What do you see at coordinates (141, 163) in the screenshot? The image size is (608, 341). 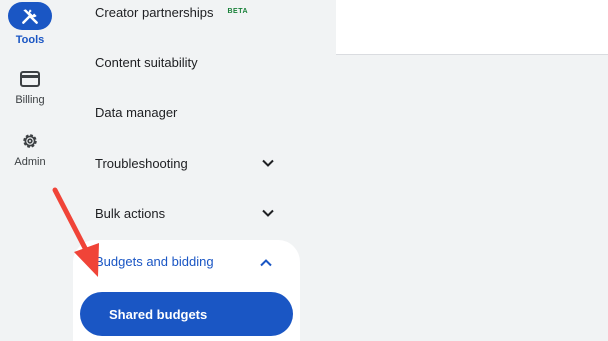 I see `menu-label-troubleshooting: Troubleshooting` at bounding box center [141, 163].